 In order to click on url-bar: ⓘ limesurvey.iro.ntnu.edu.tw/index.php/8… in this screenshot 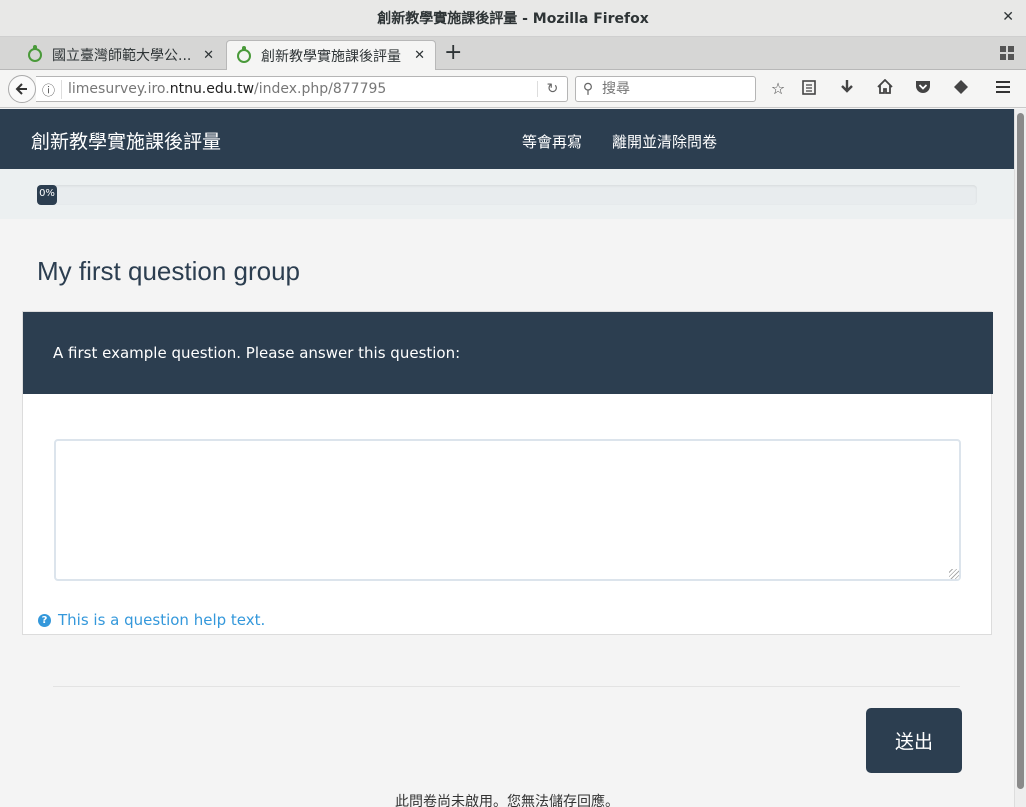, I will do `click(302, 89)`.